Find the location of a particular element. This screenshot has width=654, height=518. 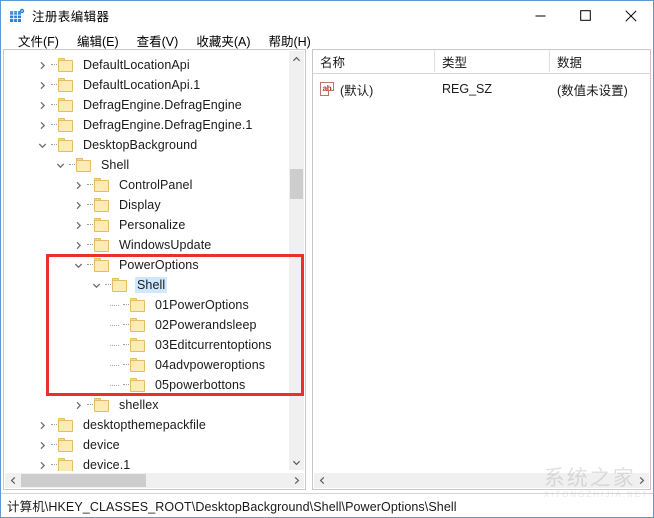

table-row: ab (默认) REG_SZ (数值未设置) is located at coordinates (481, 89).